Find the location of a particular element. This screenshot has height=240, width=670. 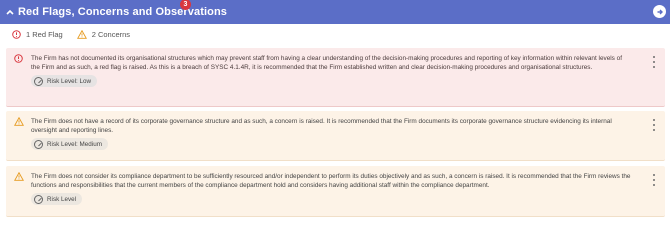

section-header: Red Flags, Concerns and Observations 3 is located at coordinates (335, 12).